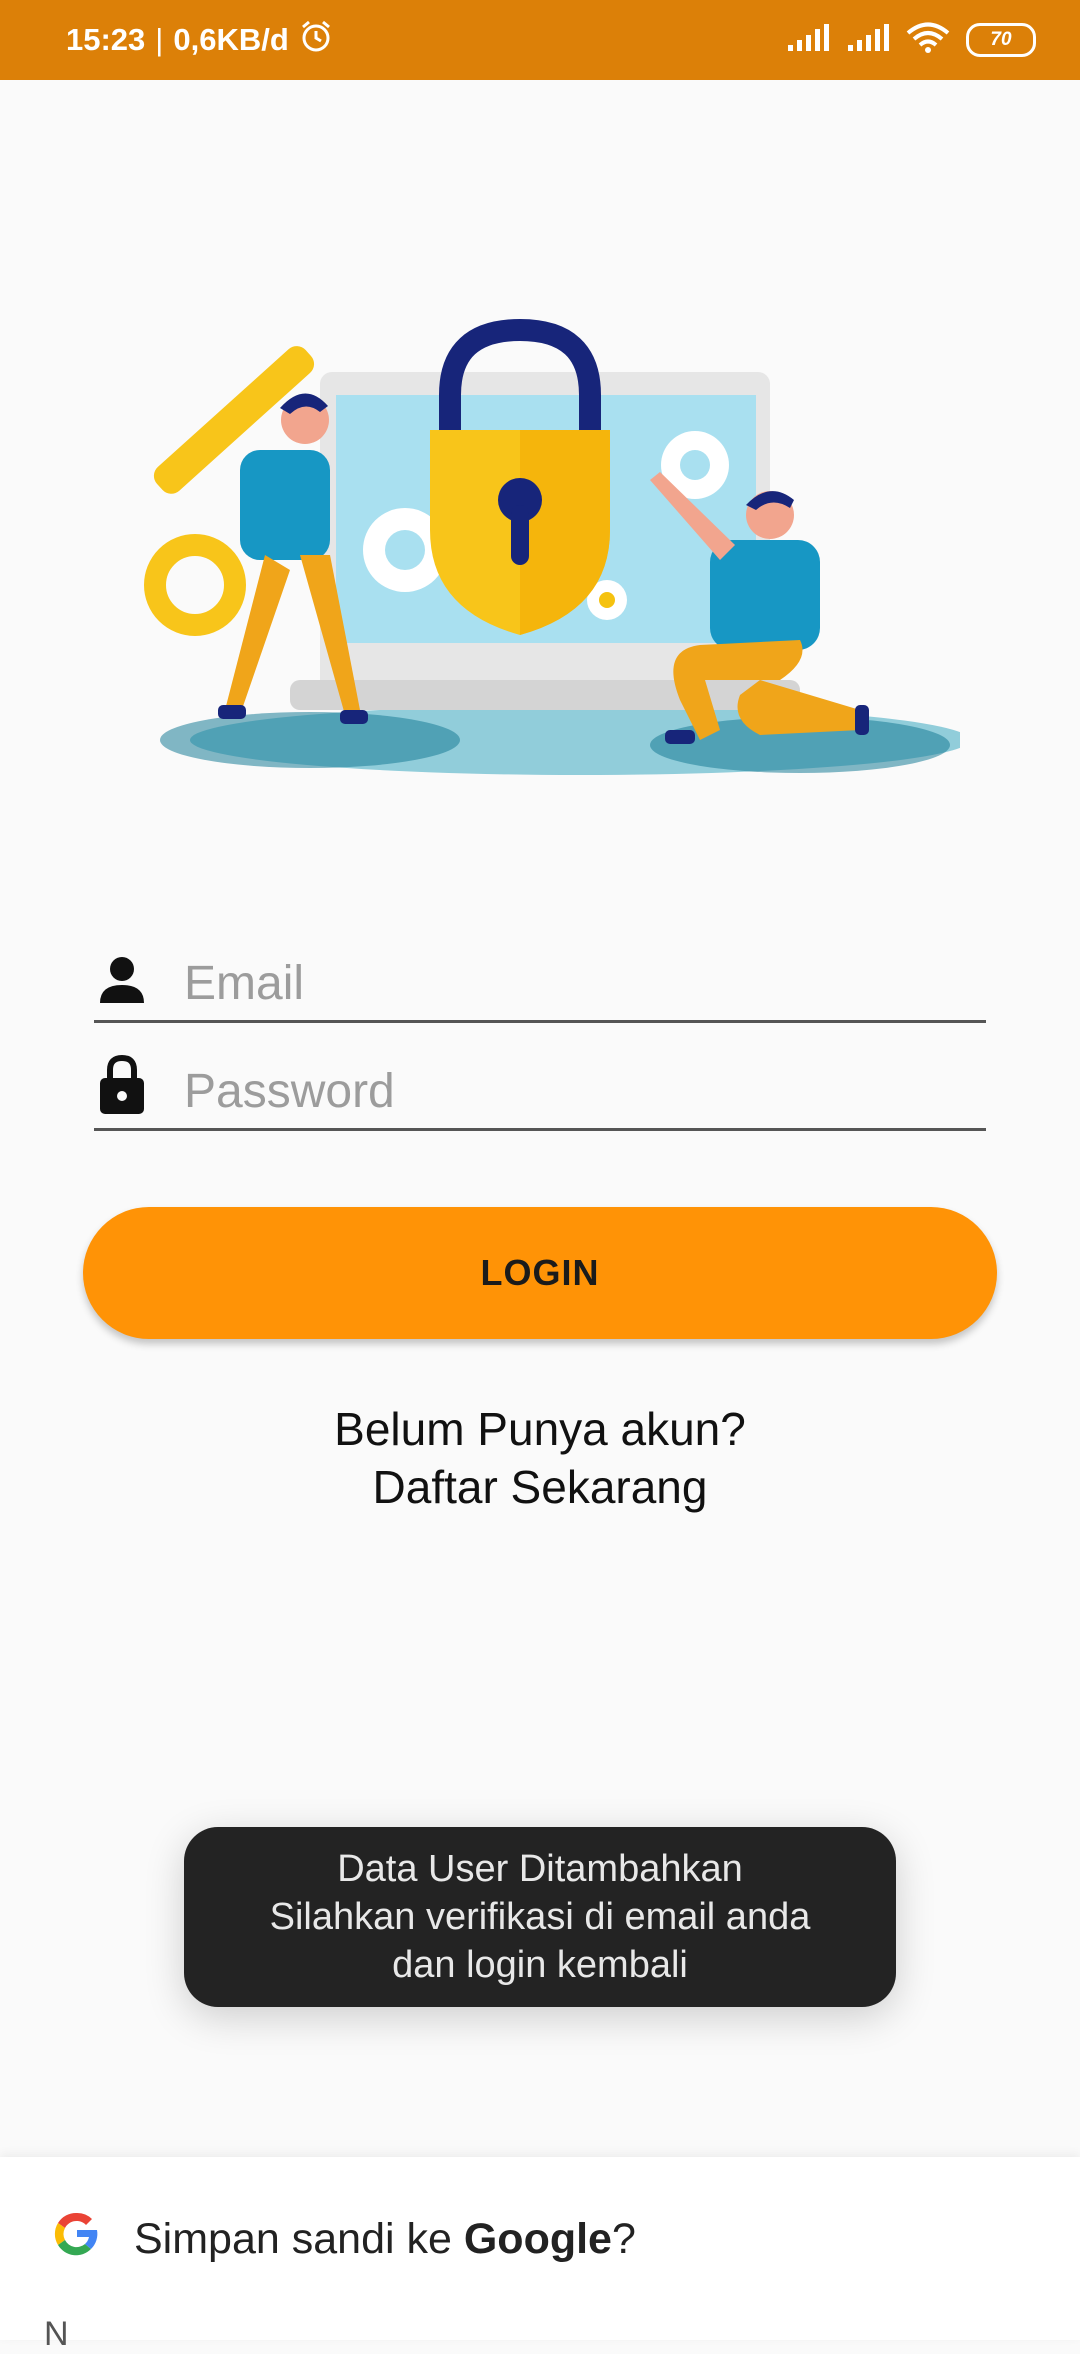 The width and height of the screenshot is (1080, 2354). What do you see at coordinates (540, 1429) in the screenshot?
I see `register-question: Belum Punya akun?` at bounding box center [540, 1429].